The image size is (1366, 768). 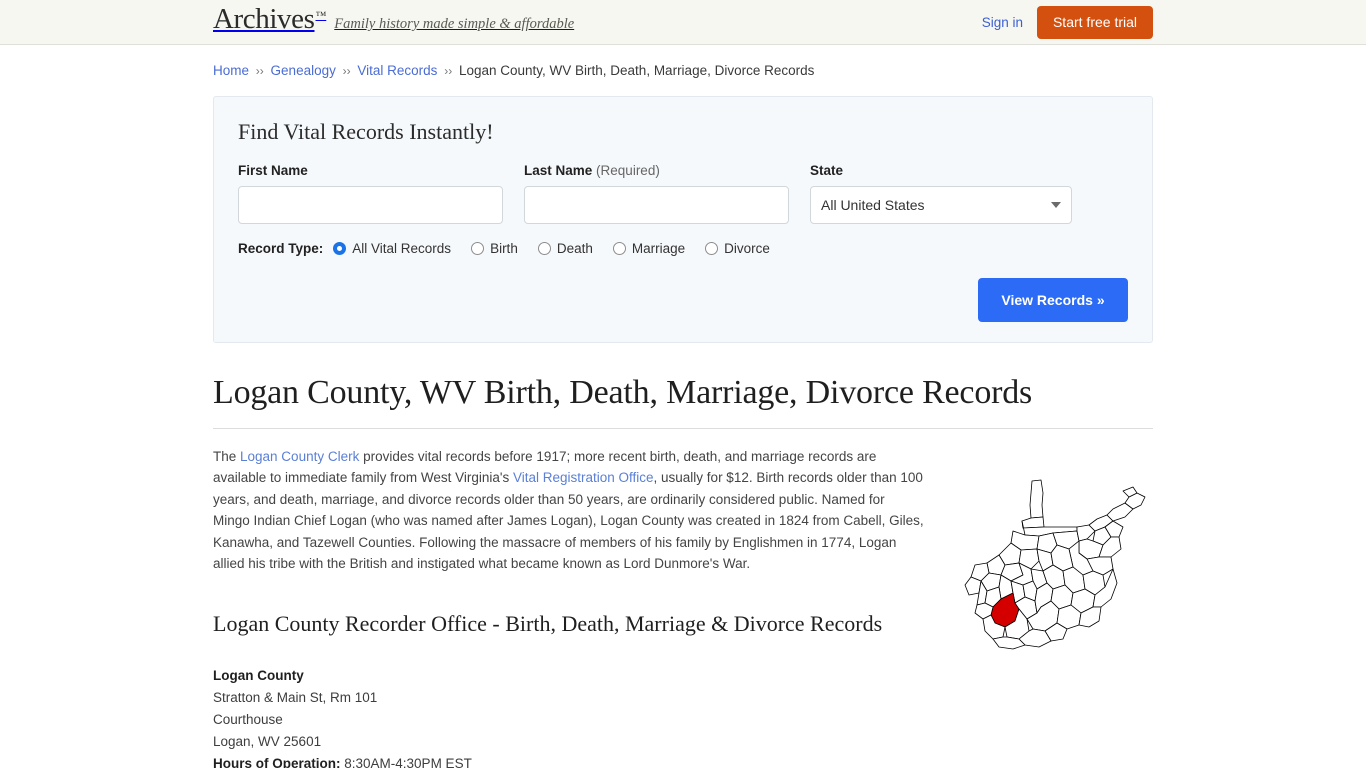 I want to click on last-name-label: Last Name (Required), so click(x=656, y=170).